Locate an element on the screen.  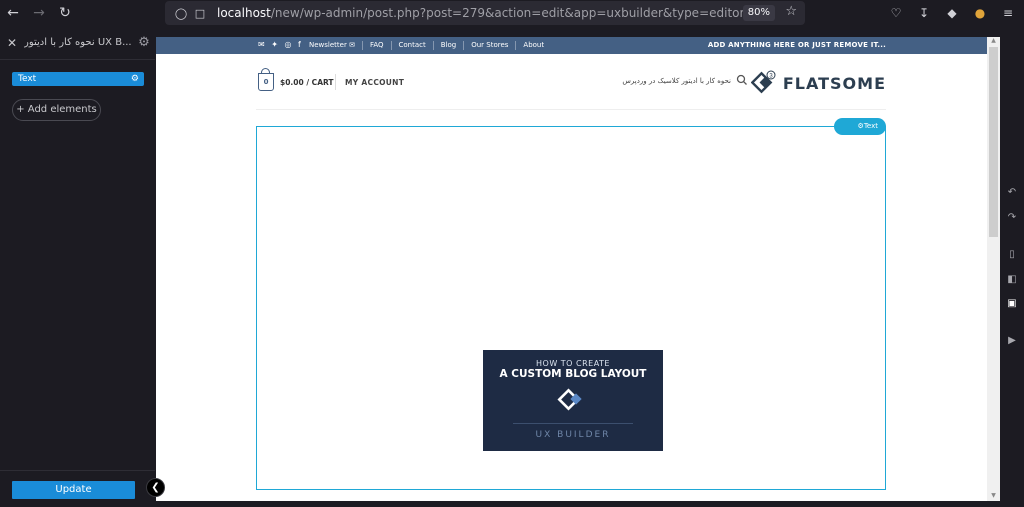
topbar-link-stores: Our Stores is located at coordinates (489, 45).